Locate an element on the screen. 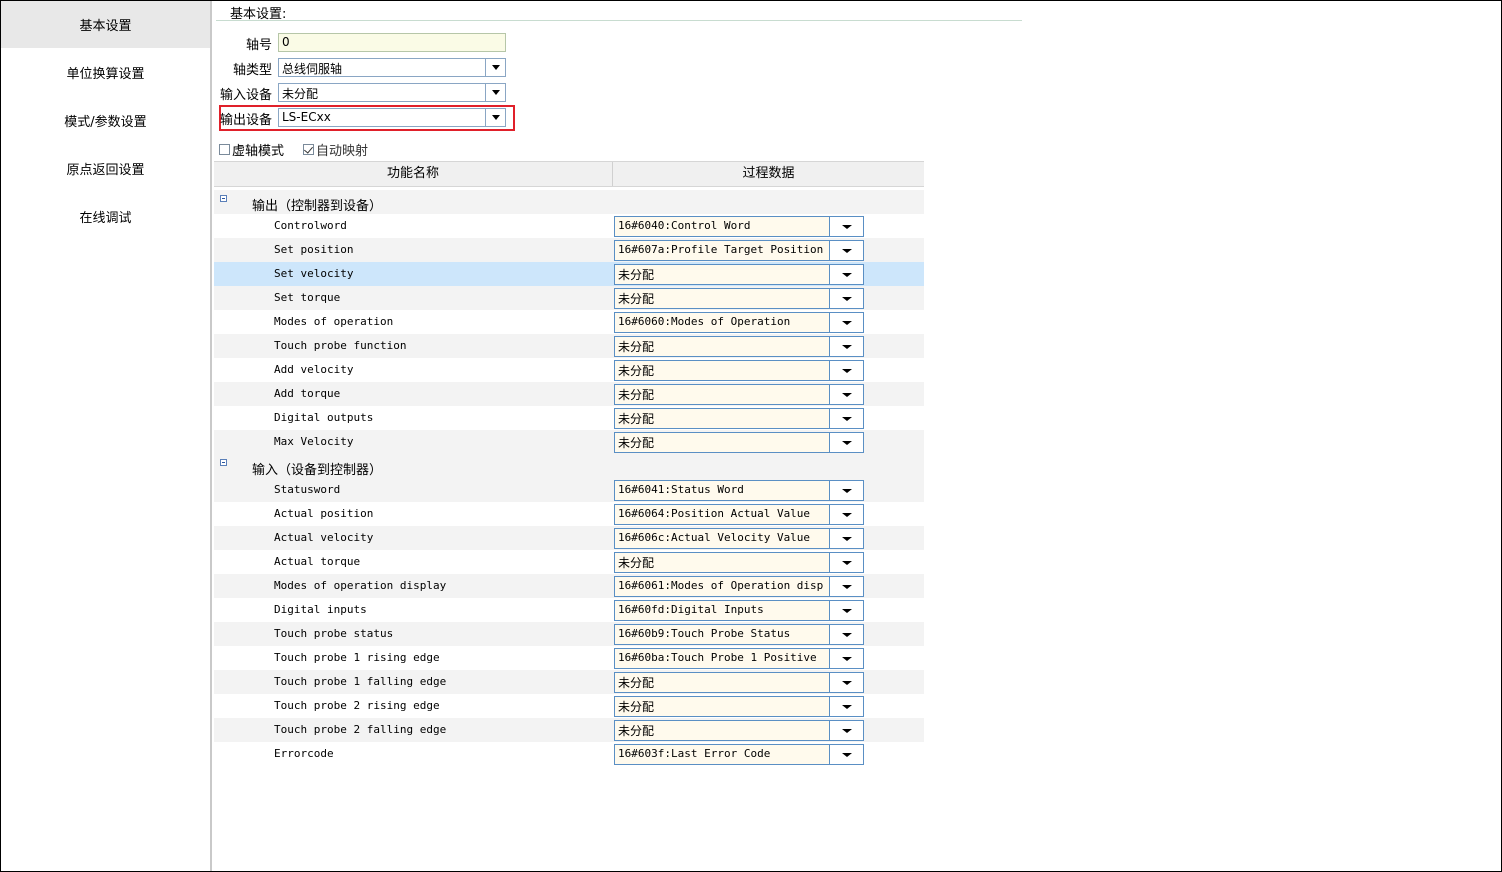 This screenshot has width=1502, height=872. grid-row: Set torque 未分配 is located at coordinates (569, 298).